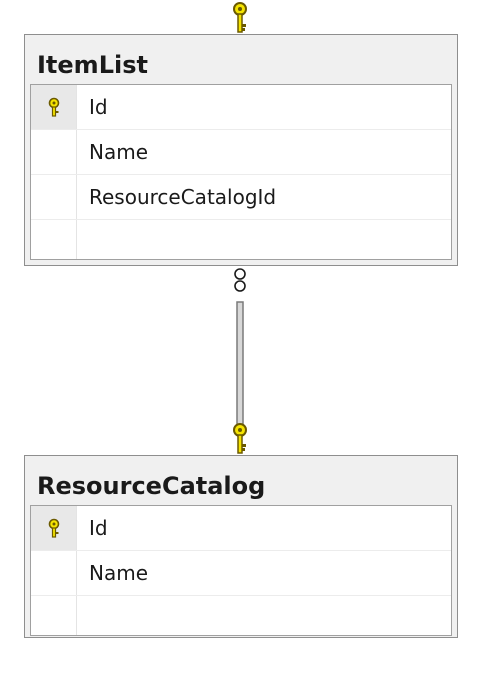 This screenshot has height=687, width=499. I want to click on column-name: ResourceCatalogId, so click(183, 197).